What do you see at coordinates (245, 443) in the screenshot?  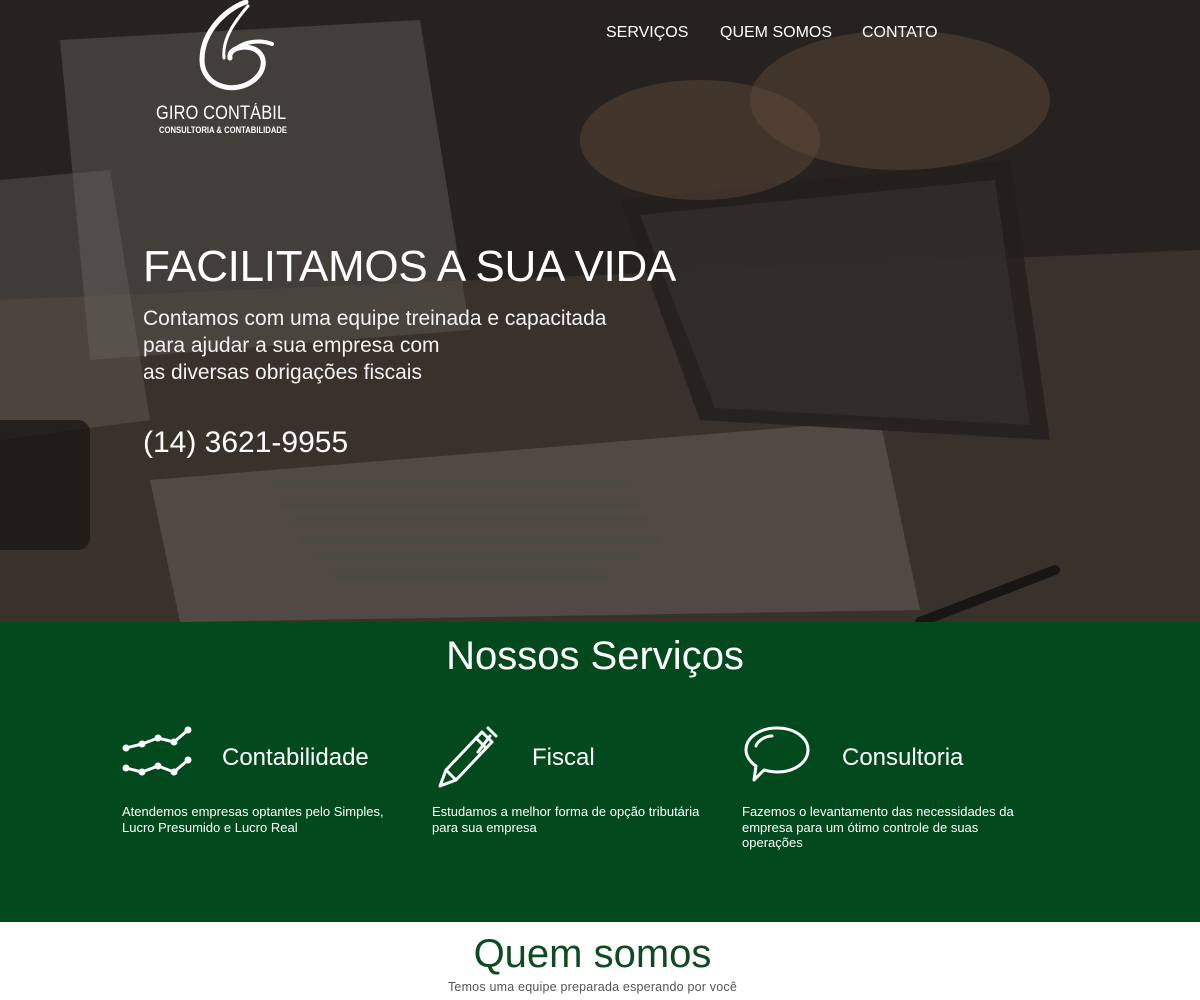 I see `hero-phone: (14) 3621-9955` at bounding box center [245, 443].